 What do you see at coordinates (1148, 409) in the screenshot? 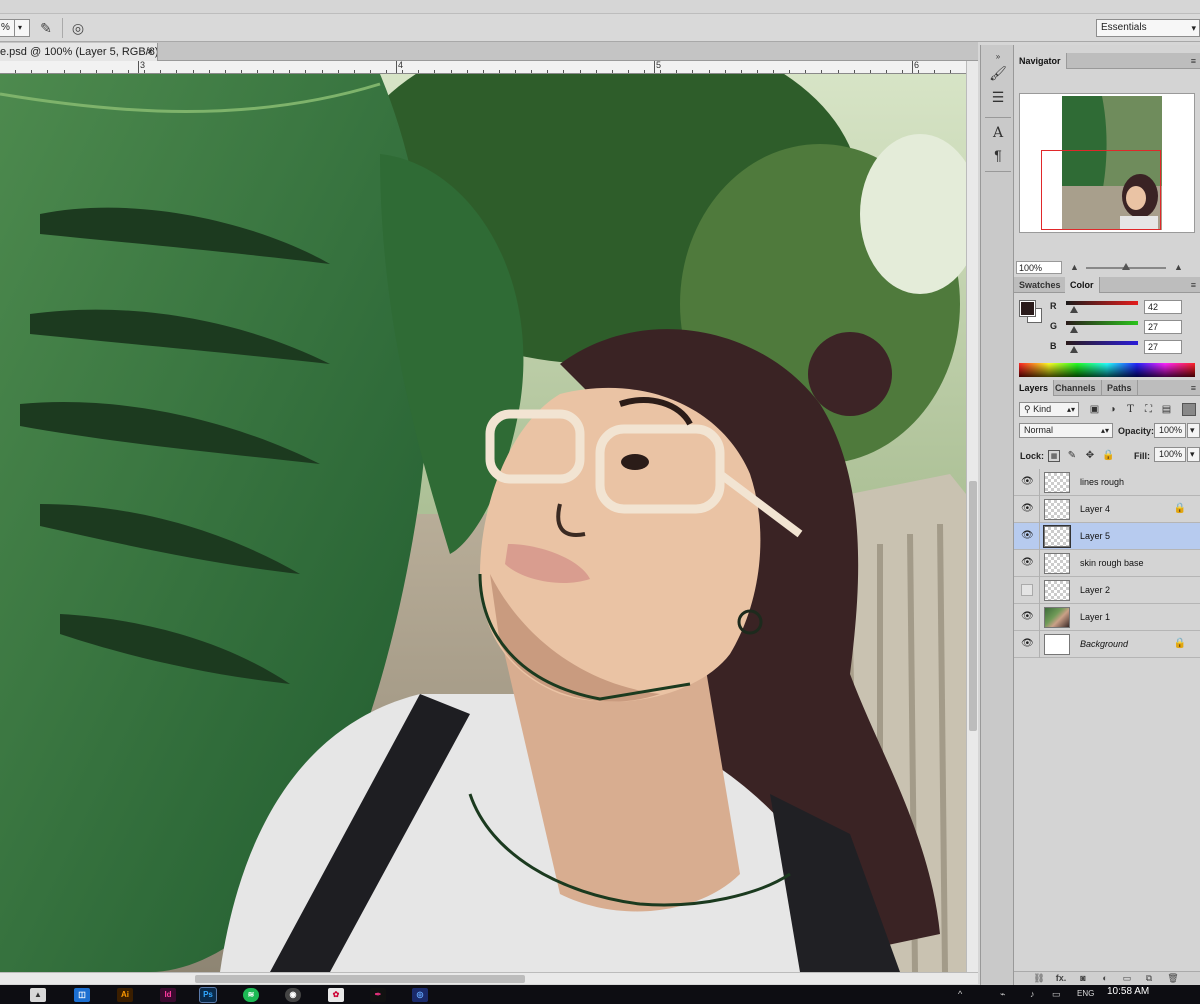
I see `filter-shape-icon: ⛶` at bounding box center [1148, 409].